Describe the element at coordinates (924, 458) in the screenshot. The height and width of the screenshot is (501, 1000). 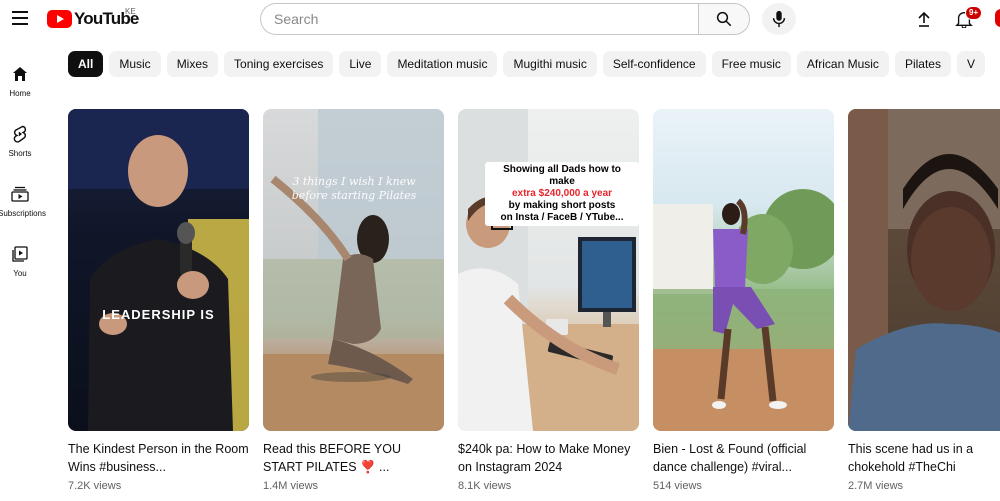
I see `video-title: This scene had us in a chokehold #TheChi` at that location.